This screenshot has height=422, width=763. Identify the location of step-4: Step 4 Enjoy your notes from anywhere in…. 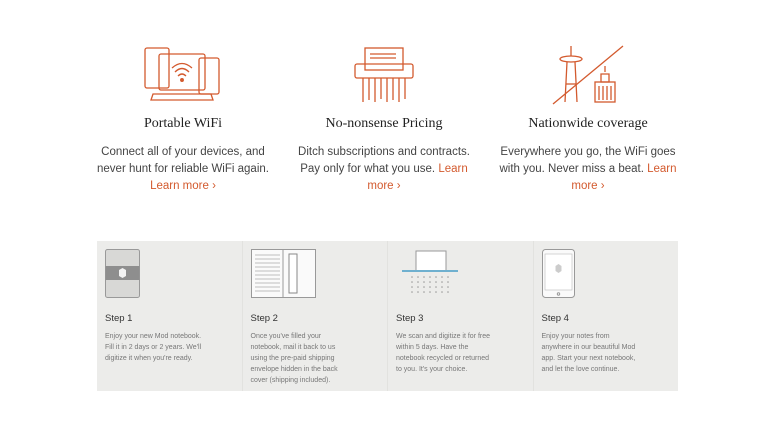
(606, 316).